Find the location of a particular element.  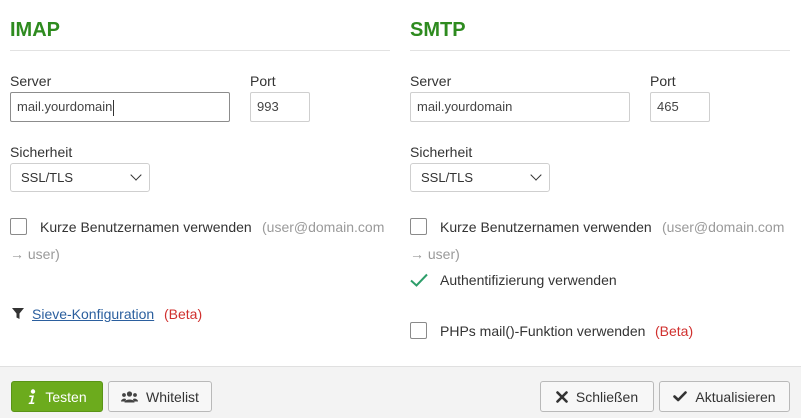

imap-security-select: SSL/TLS is located at coordinates (80, 177).